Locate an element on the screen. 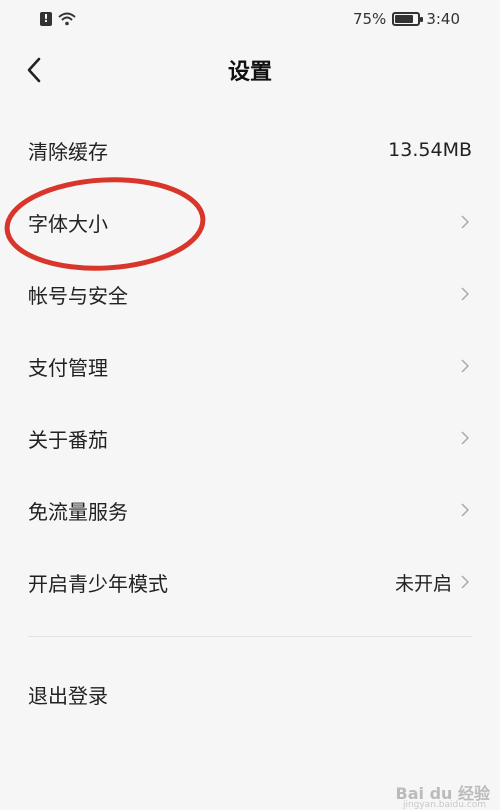  chevron-left-icon is located at coordinates (34, 70).